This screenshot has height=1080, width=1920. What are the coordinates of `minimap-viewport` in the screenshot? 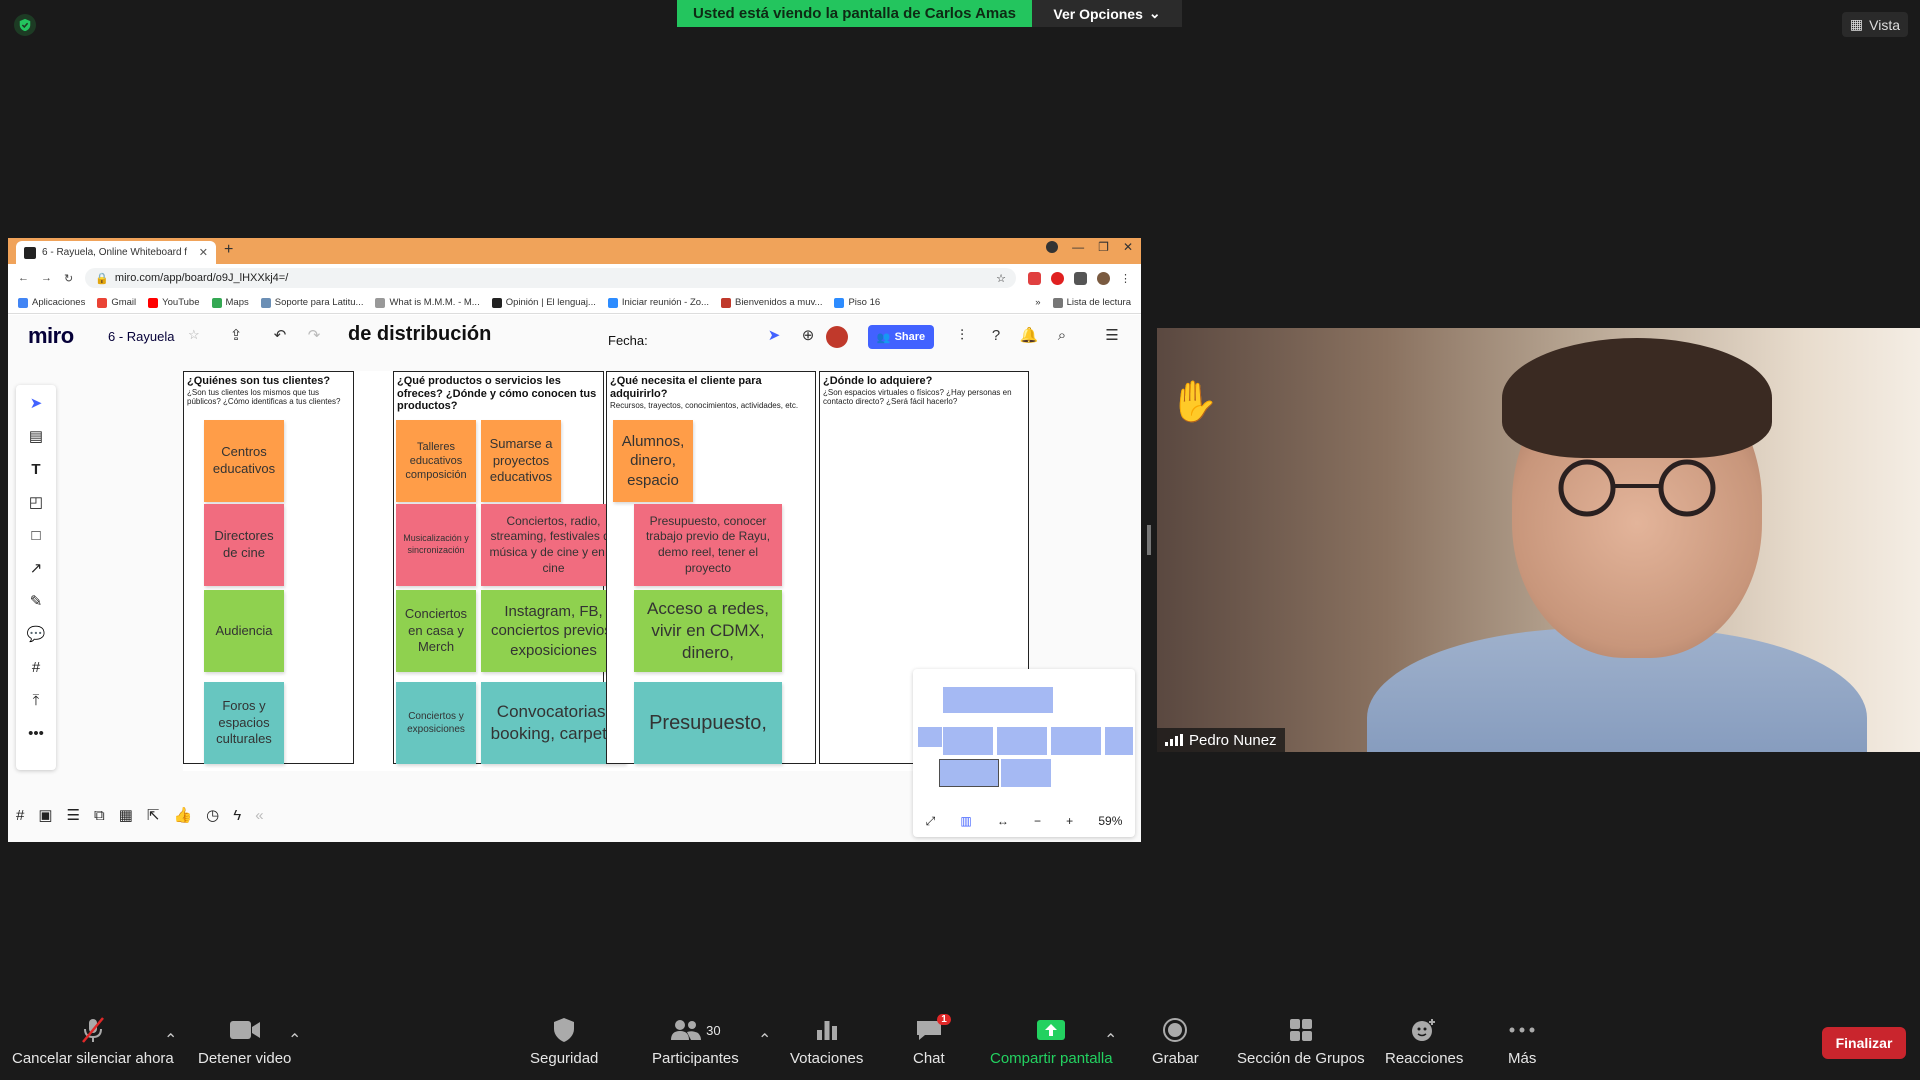 It's located at (969, 773).